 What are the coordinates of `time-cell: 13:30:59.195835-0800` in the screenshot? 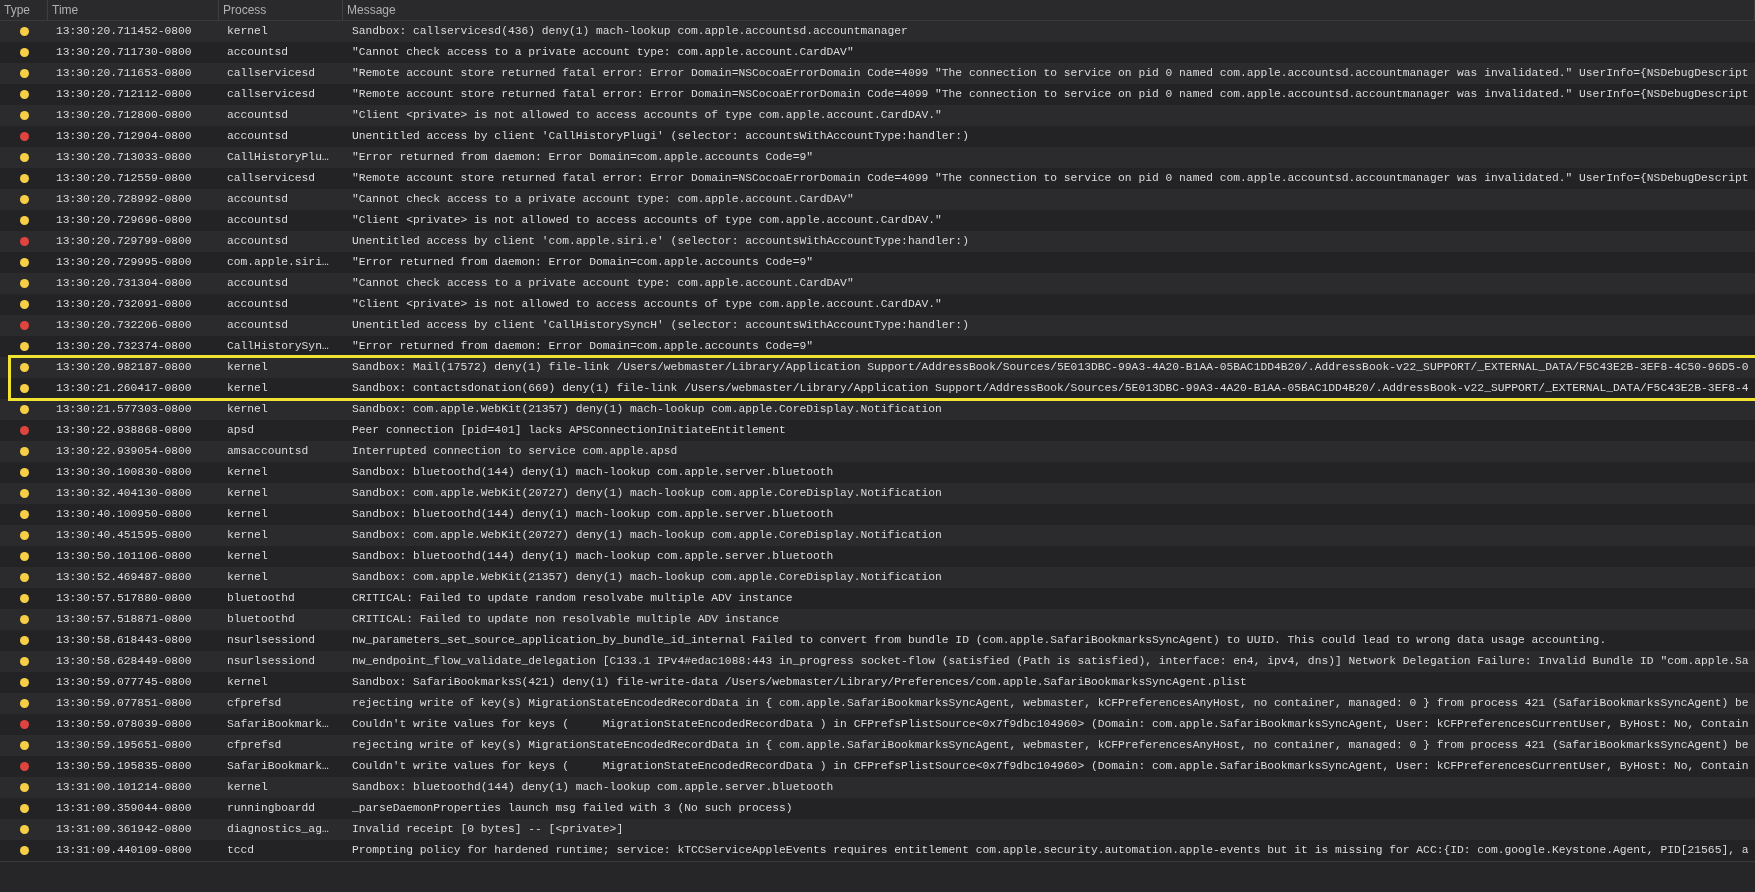 It's located at (124, 766).